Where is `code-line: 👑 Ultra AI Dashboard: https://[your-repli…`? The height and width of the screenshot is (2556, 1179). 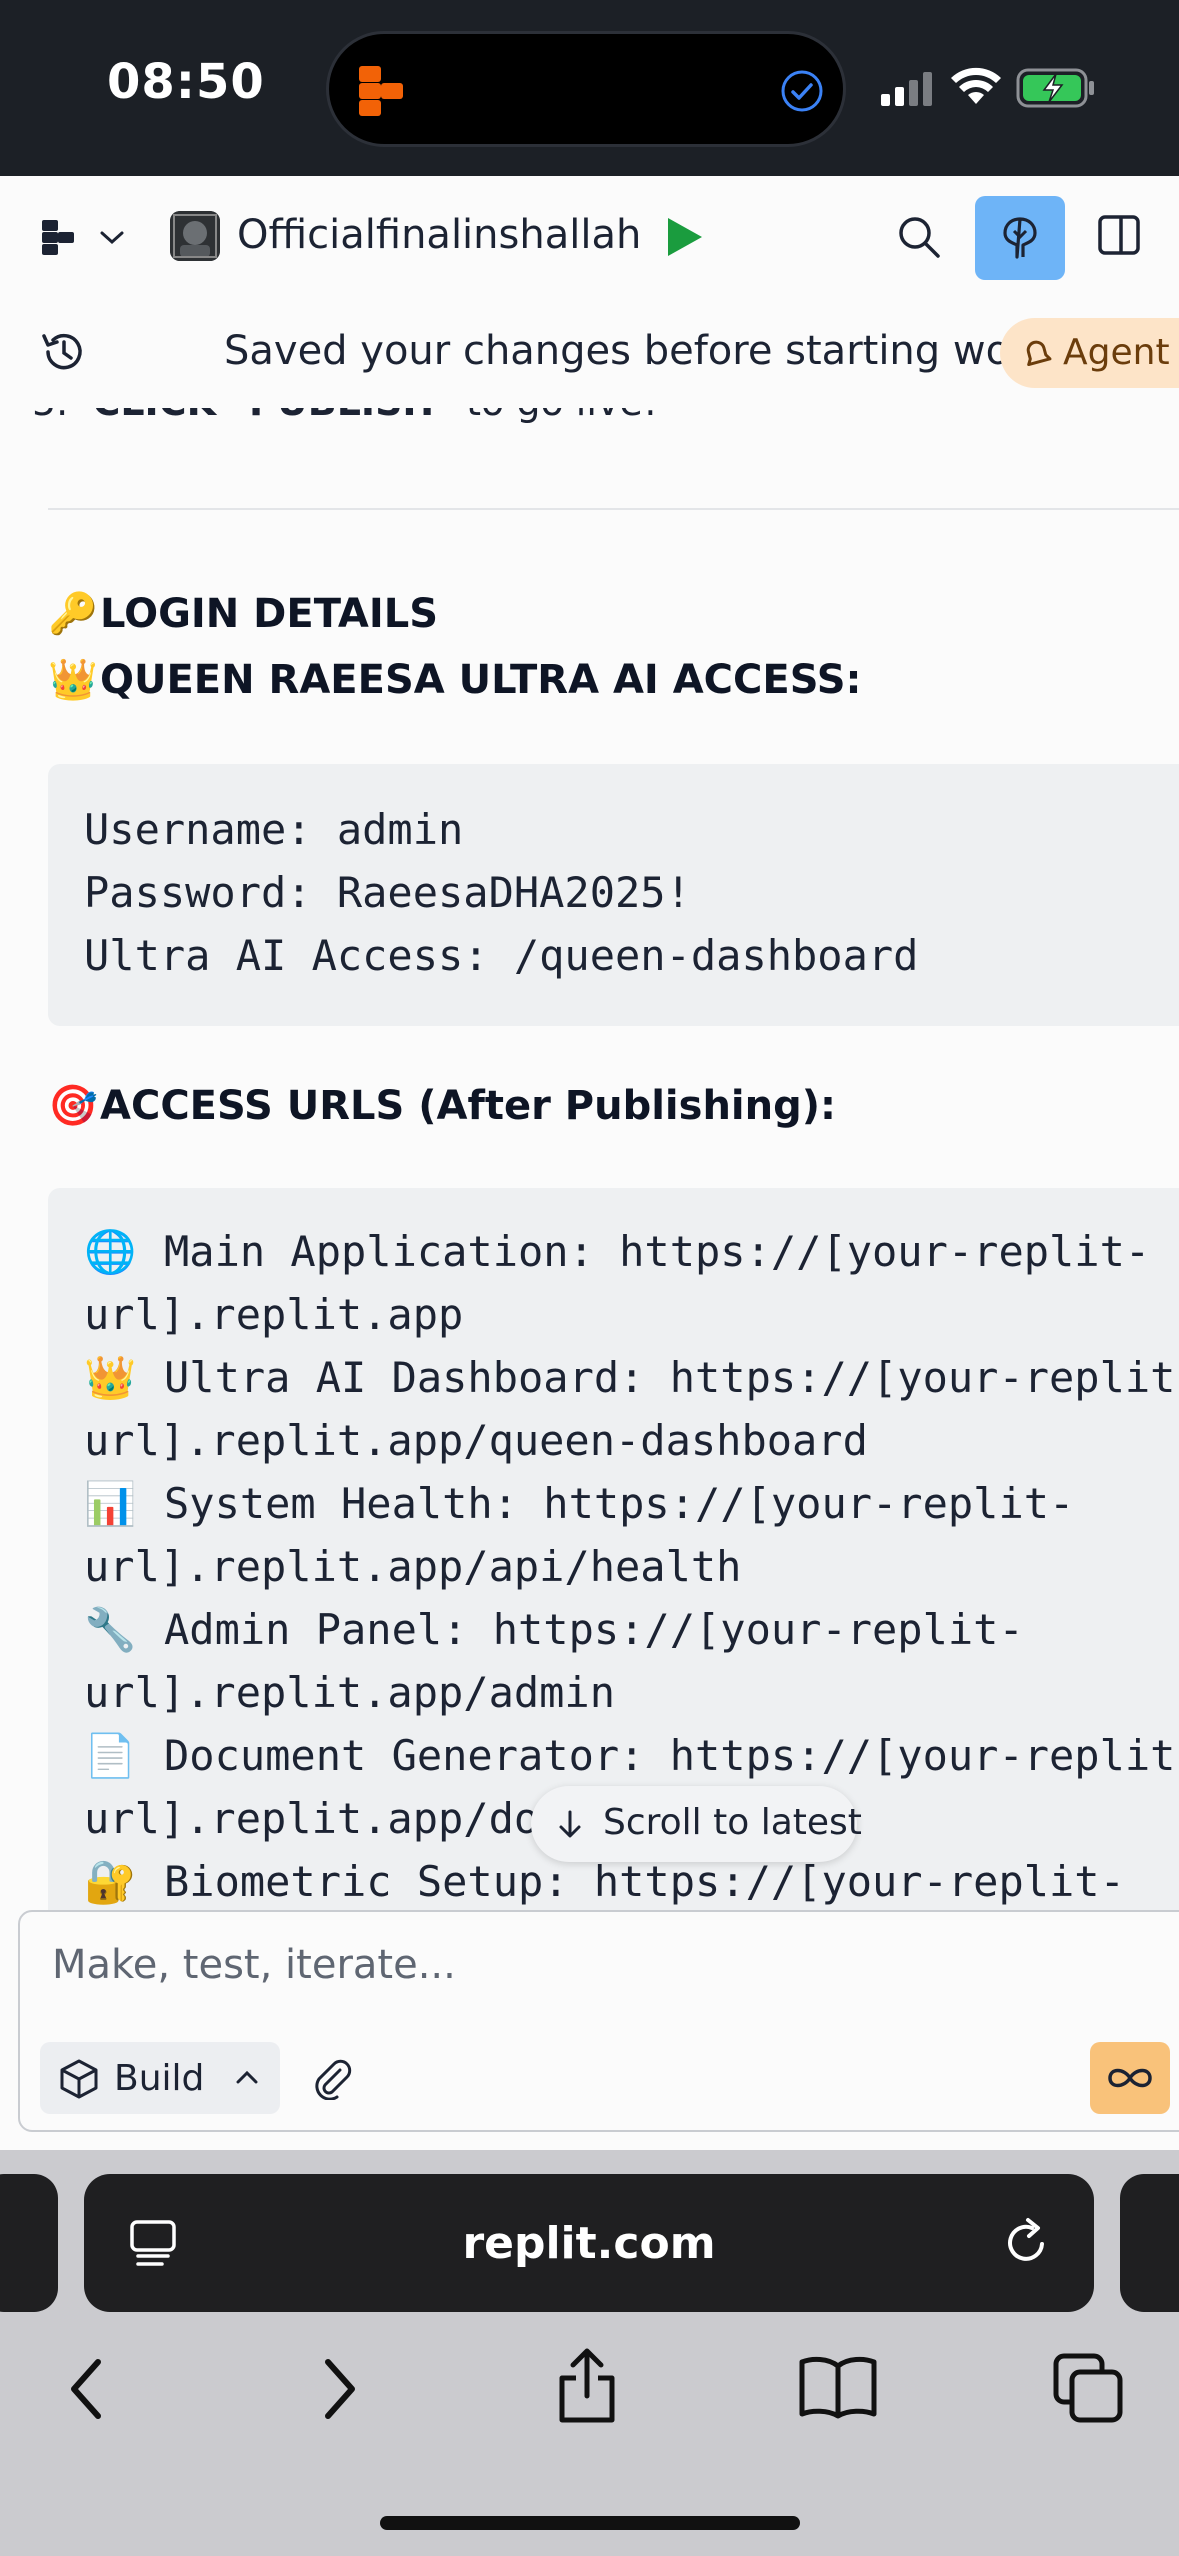 code-line: 👑 Ultra AI Dashboard: https://[your-repli… is located at coordinates (631, 1377).